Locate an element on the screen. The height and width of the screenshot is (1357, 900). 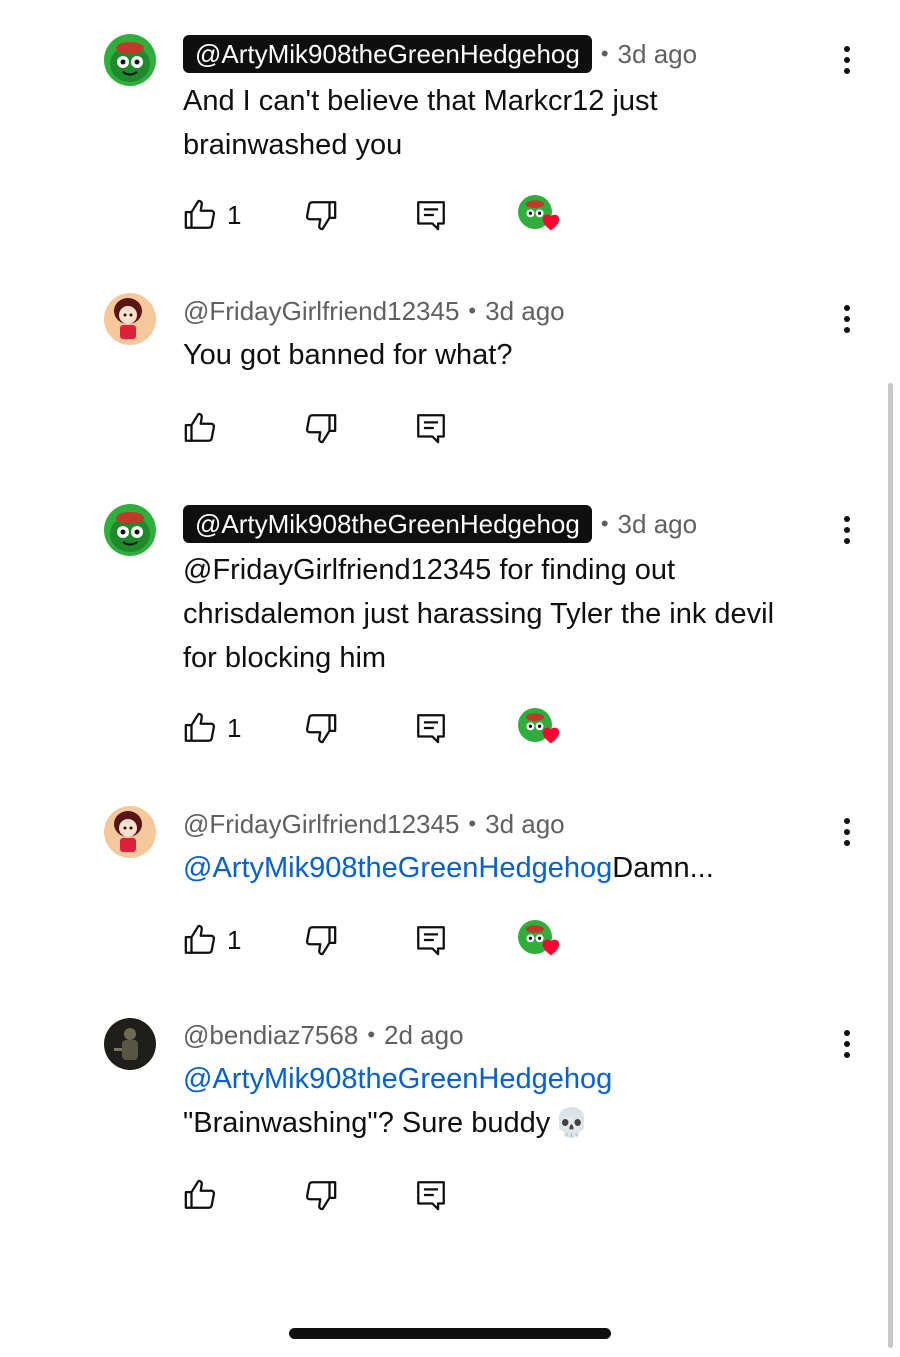
comment-text-line: "Brainwashing"? Sure buddy 💀 is located at coordinates (513, 1123).